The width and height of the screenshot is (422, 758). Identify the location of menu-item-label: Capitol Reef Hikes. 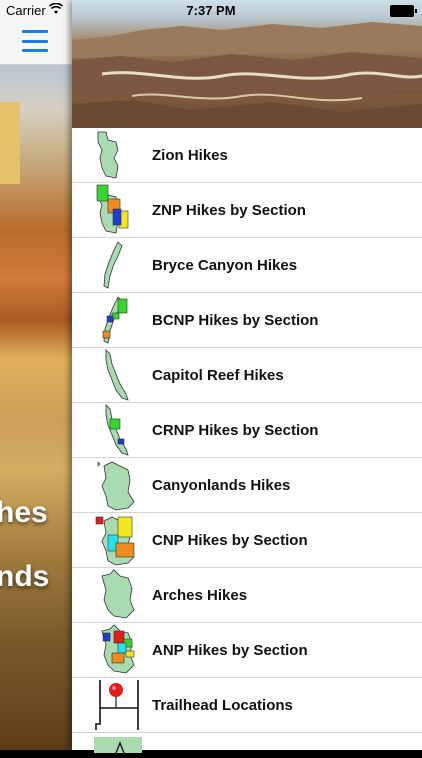
(218, 375).